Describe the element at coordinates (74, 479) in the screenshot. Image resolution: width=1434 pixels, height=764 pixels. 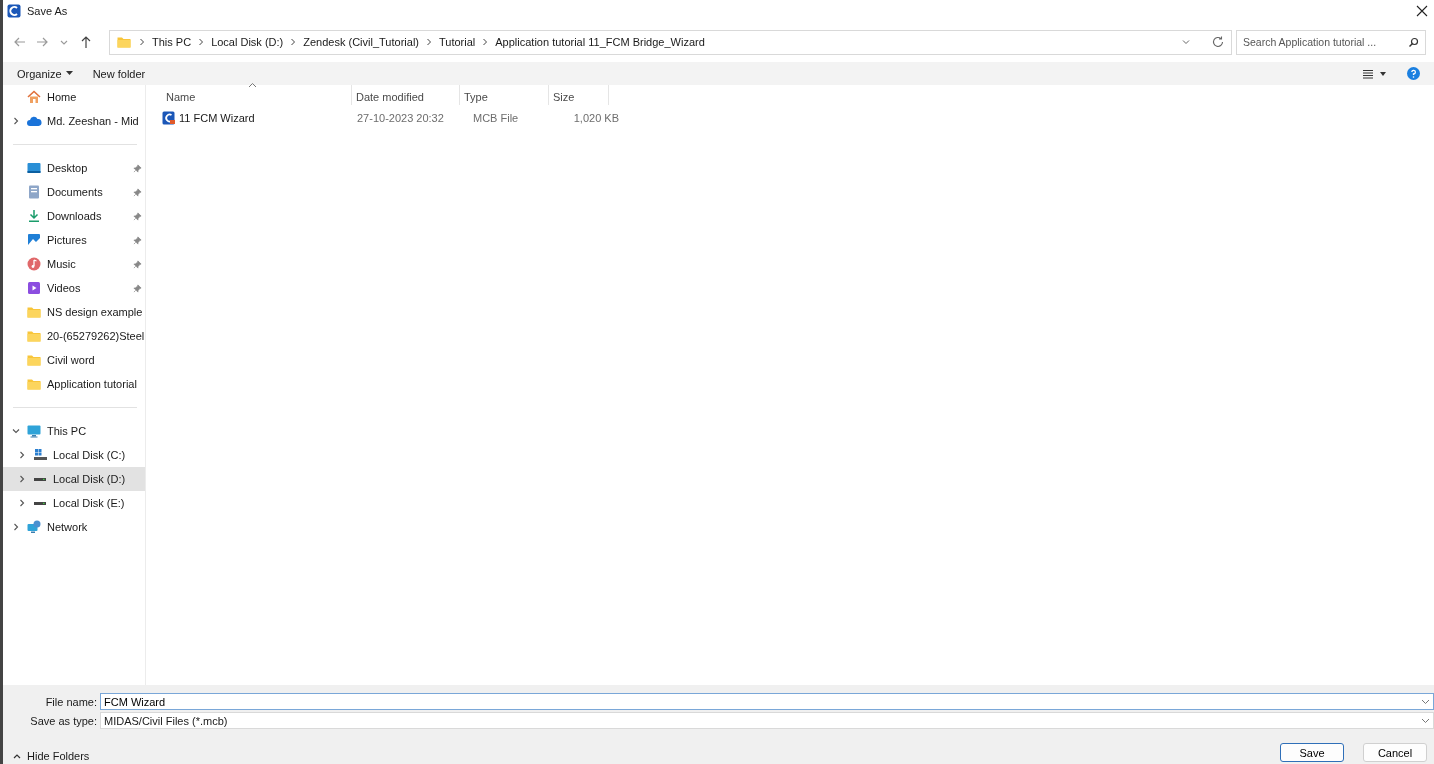
I see `sidebar-item: Local Disk (D:)` at that location.